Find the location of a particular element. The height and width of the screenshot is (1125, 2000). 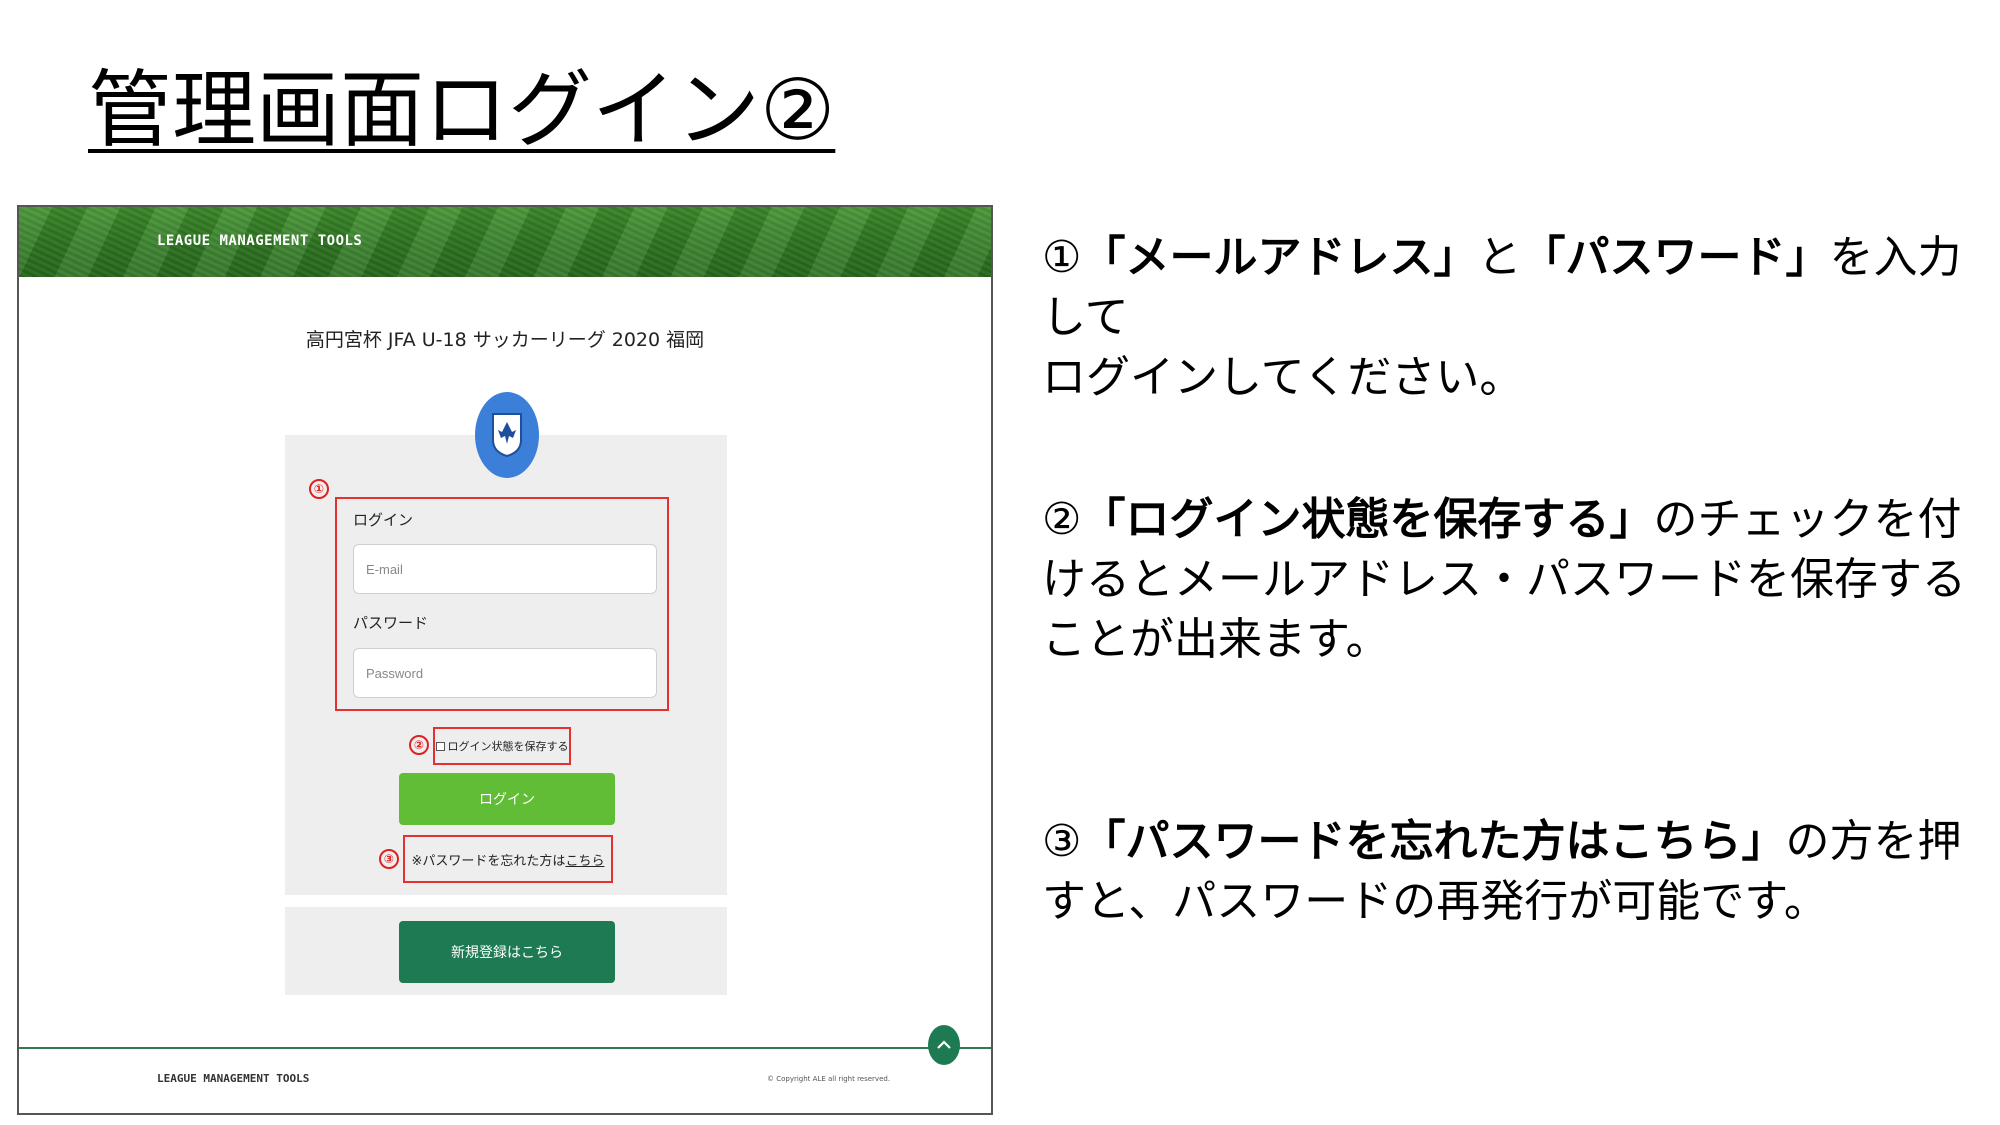

league-name: 高円宮杯 JFA U-18 サッカーリーグ 2020 福岡 is located at coordinates (505, 340).